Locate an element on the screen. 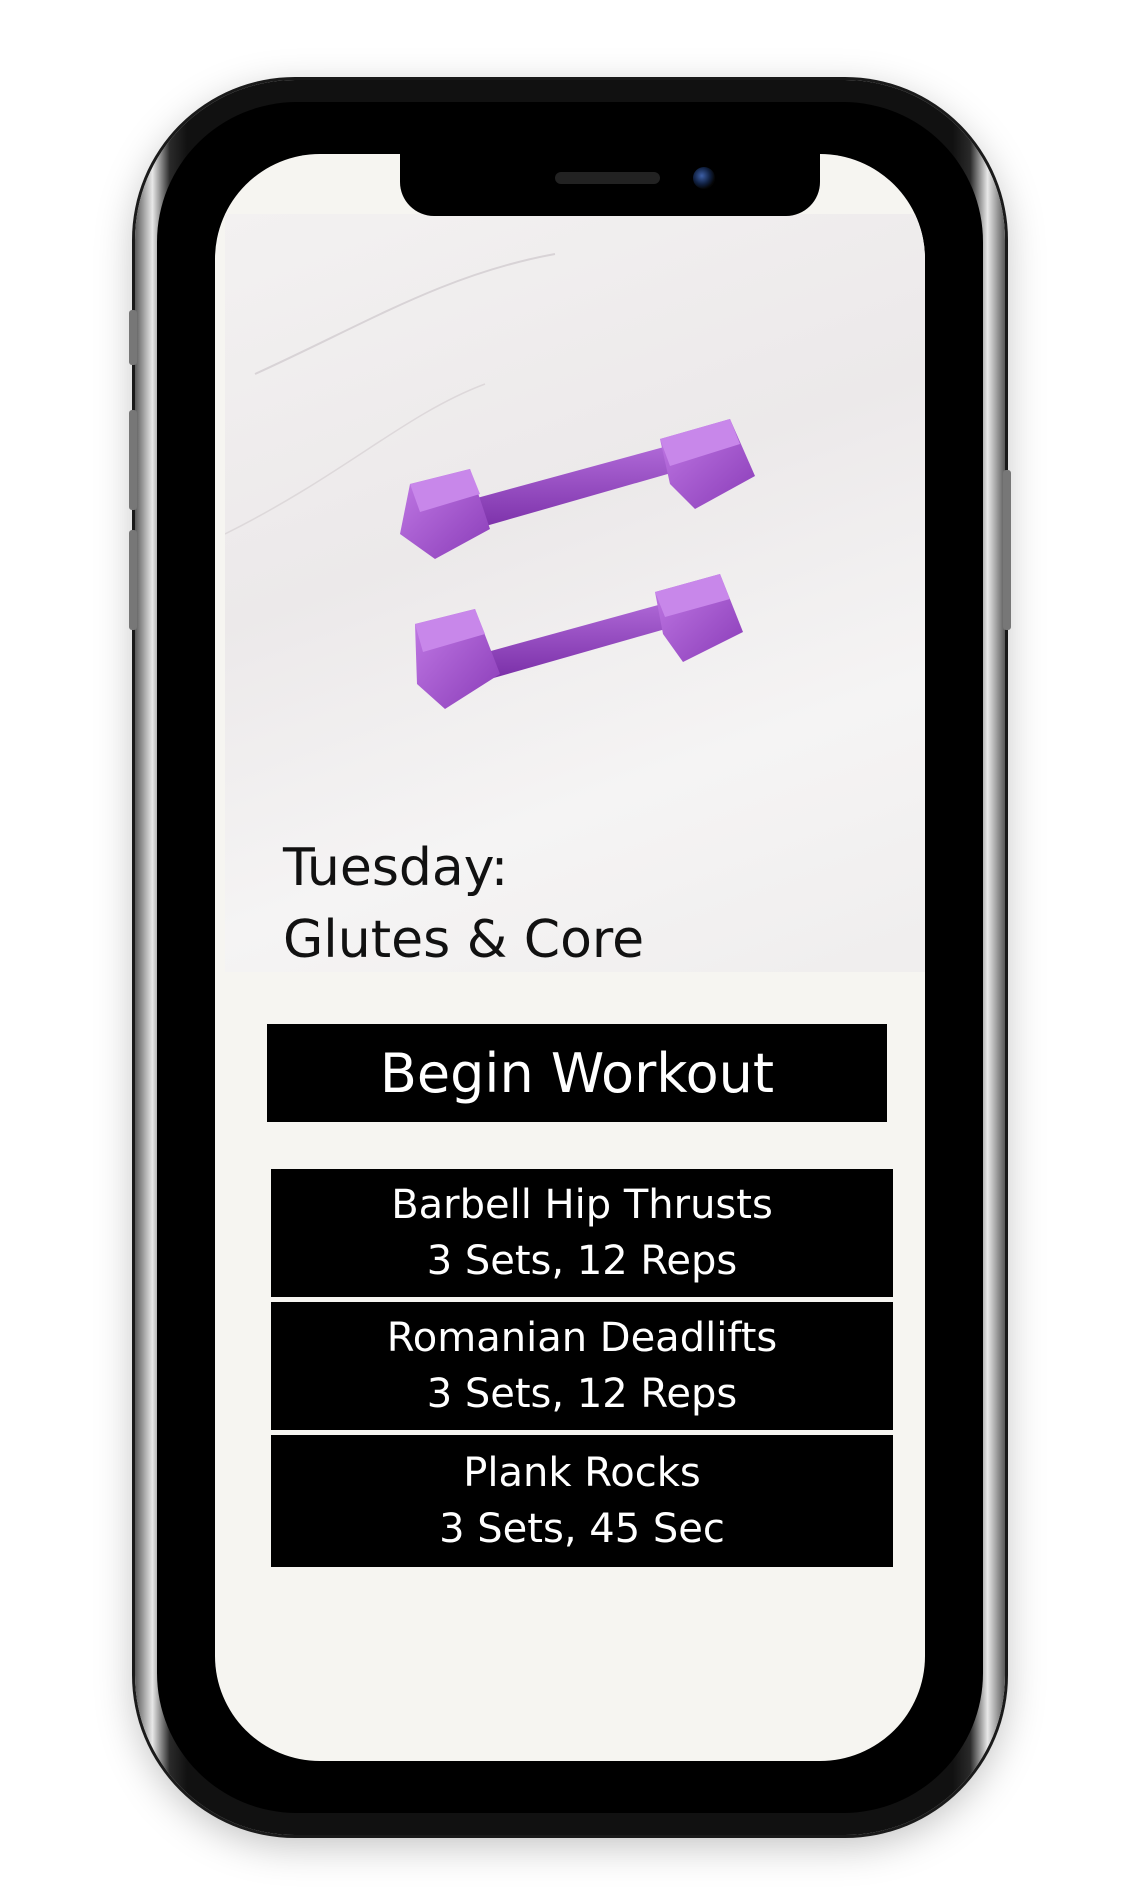 This screenshot has height=1900, width=1142. begin-workout-button: Begin Workout is located at coordinates (577, 1073).